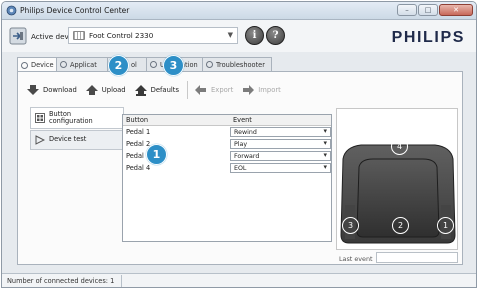 The width and height of the screenshot is (480, 290). I want to click on device-connection-icon, so click(18, 36).